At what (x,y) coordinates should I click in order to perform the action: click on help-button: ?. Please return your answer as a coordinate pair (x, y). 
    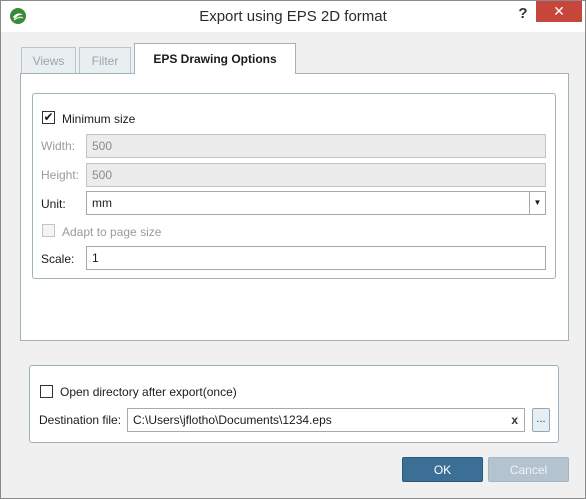
    Looking at the image, I should click on (523, 14).